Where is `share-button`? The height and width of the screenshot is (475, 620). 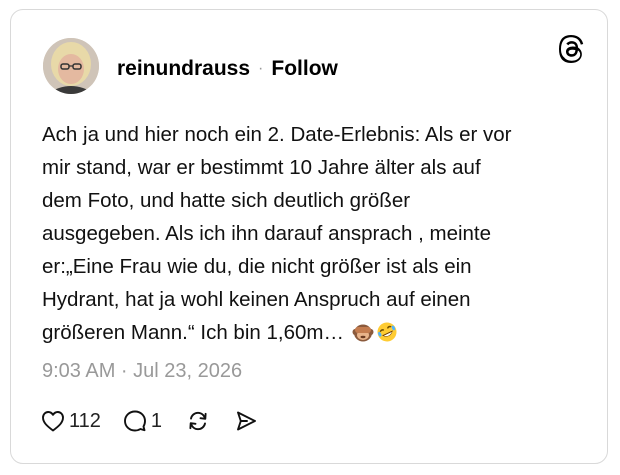
share-button is located at coordinates (246, 421).